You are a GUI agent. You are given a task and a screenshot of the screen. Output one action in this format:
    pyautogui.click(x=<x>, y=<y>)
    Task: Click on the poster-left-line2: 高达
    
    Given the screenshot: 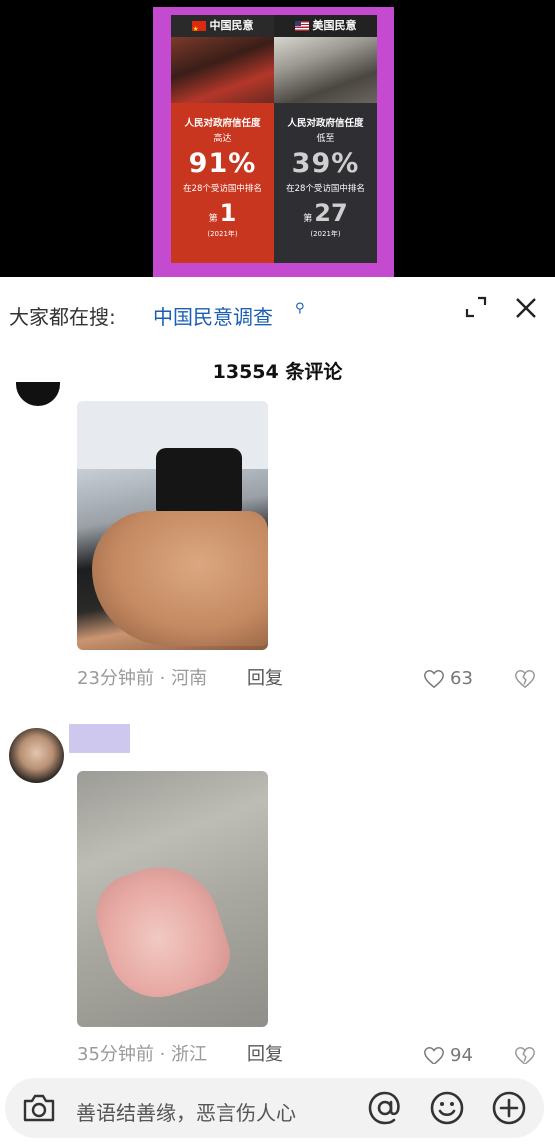 What is the action you would take?
    pyautogui.click(x=222, y=139)
    